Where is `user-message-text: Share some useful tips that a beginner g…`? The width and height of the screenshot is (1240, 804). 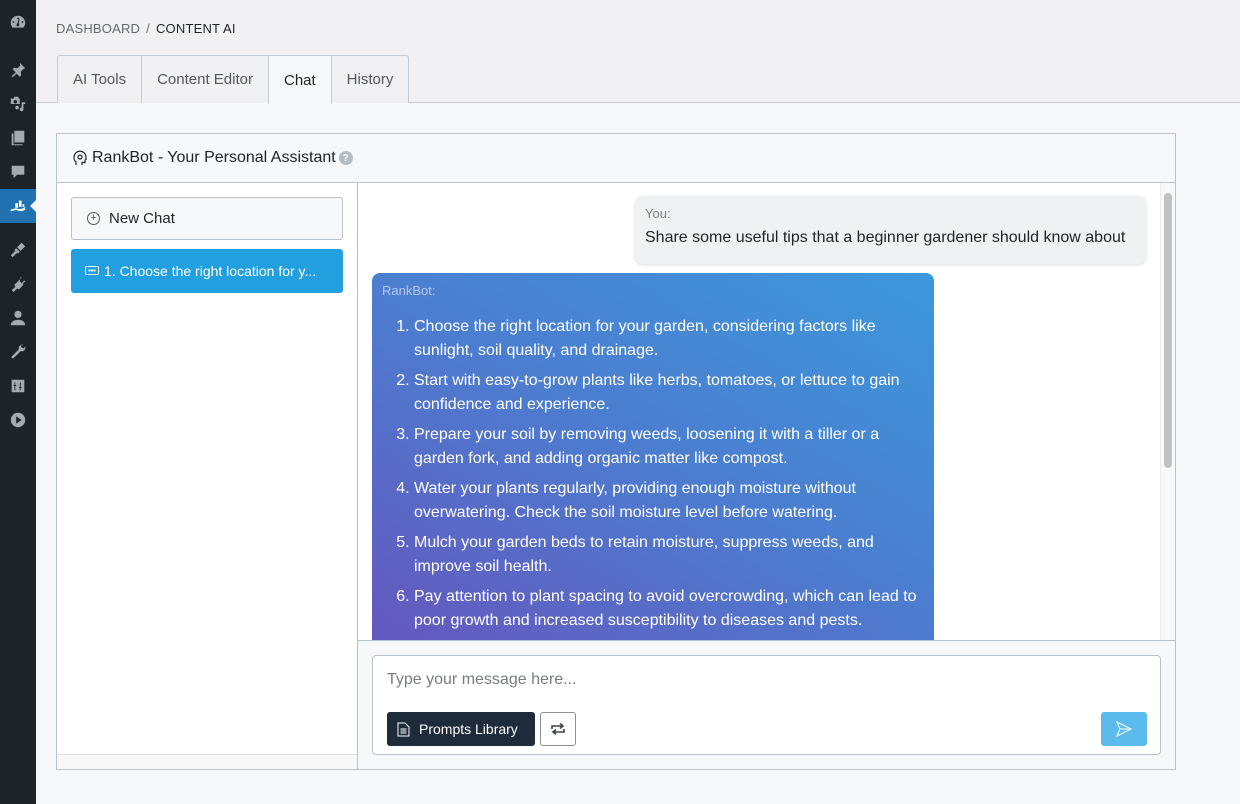 user-message-text: Share some useful tips that a beginner g… is located at coordinates (885, 237).